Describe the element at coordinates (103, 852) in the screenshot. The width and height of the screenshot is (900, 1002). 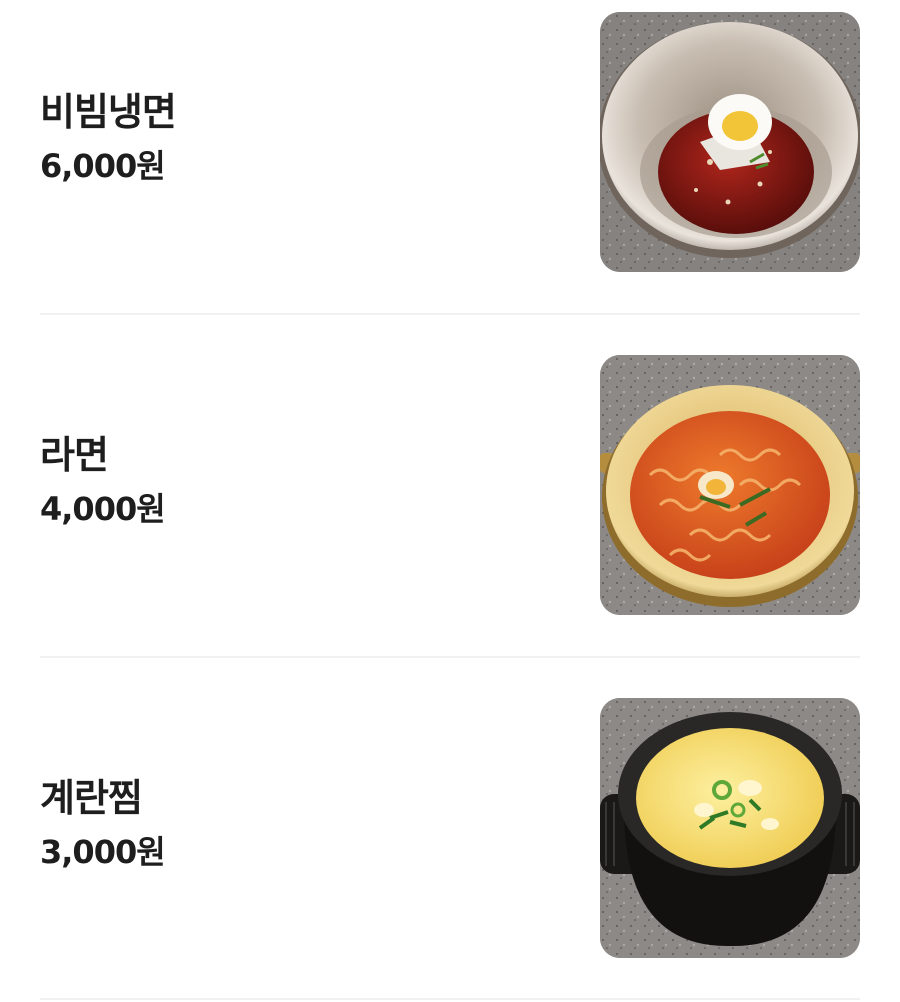
I see `menu-item-price: 3,000원` at that location.